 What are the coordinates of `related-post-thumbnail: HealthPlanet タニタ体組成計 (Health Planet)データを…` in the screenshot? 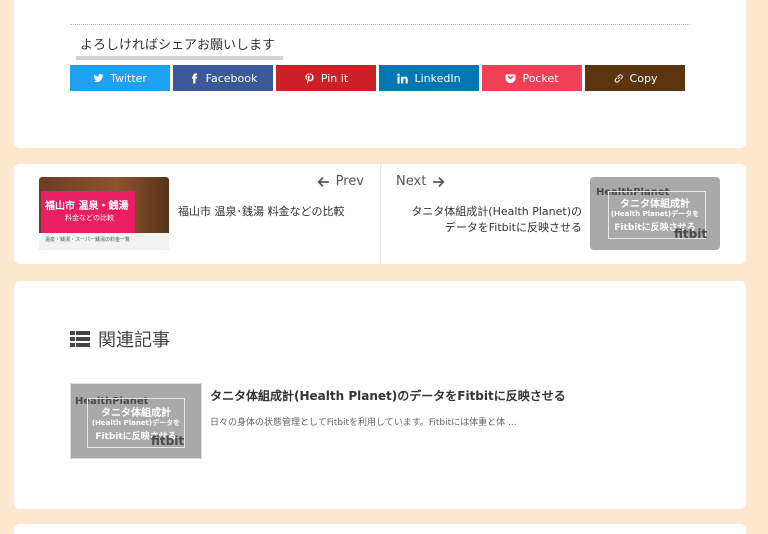 It's located at (136, 421).